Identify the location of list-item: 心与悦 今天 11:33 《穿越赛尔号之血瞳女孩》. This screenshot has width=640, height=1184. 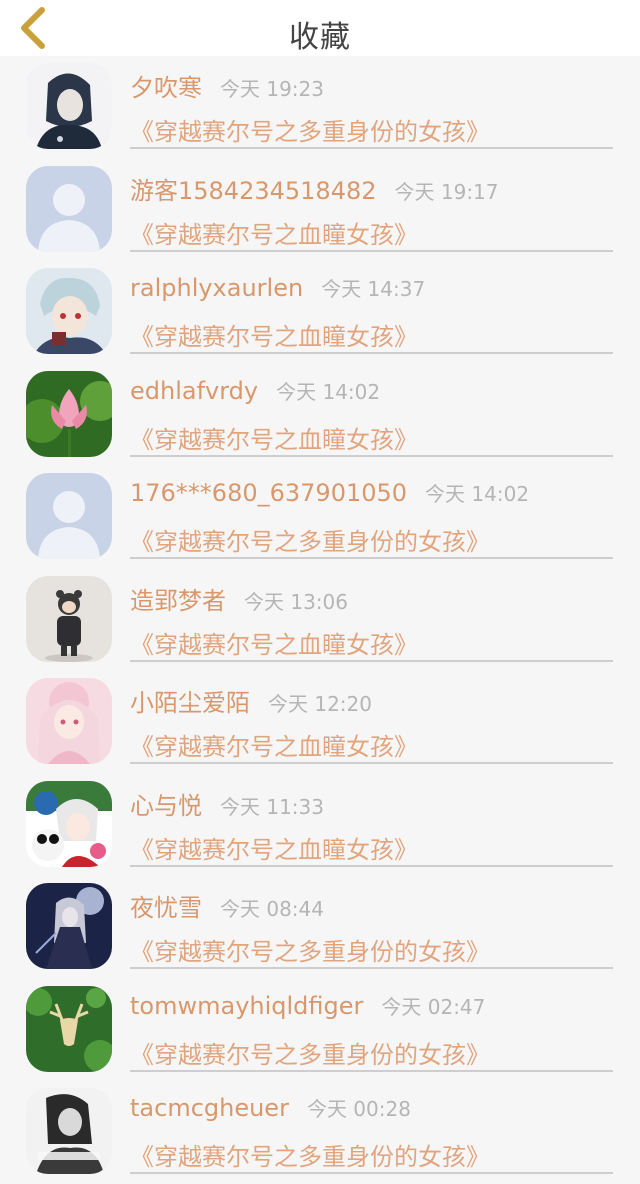
(320, 825).